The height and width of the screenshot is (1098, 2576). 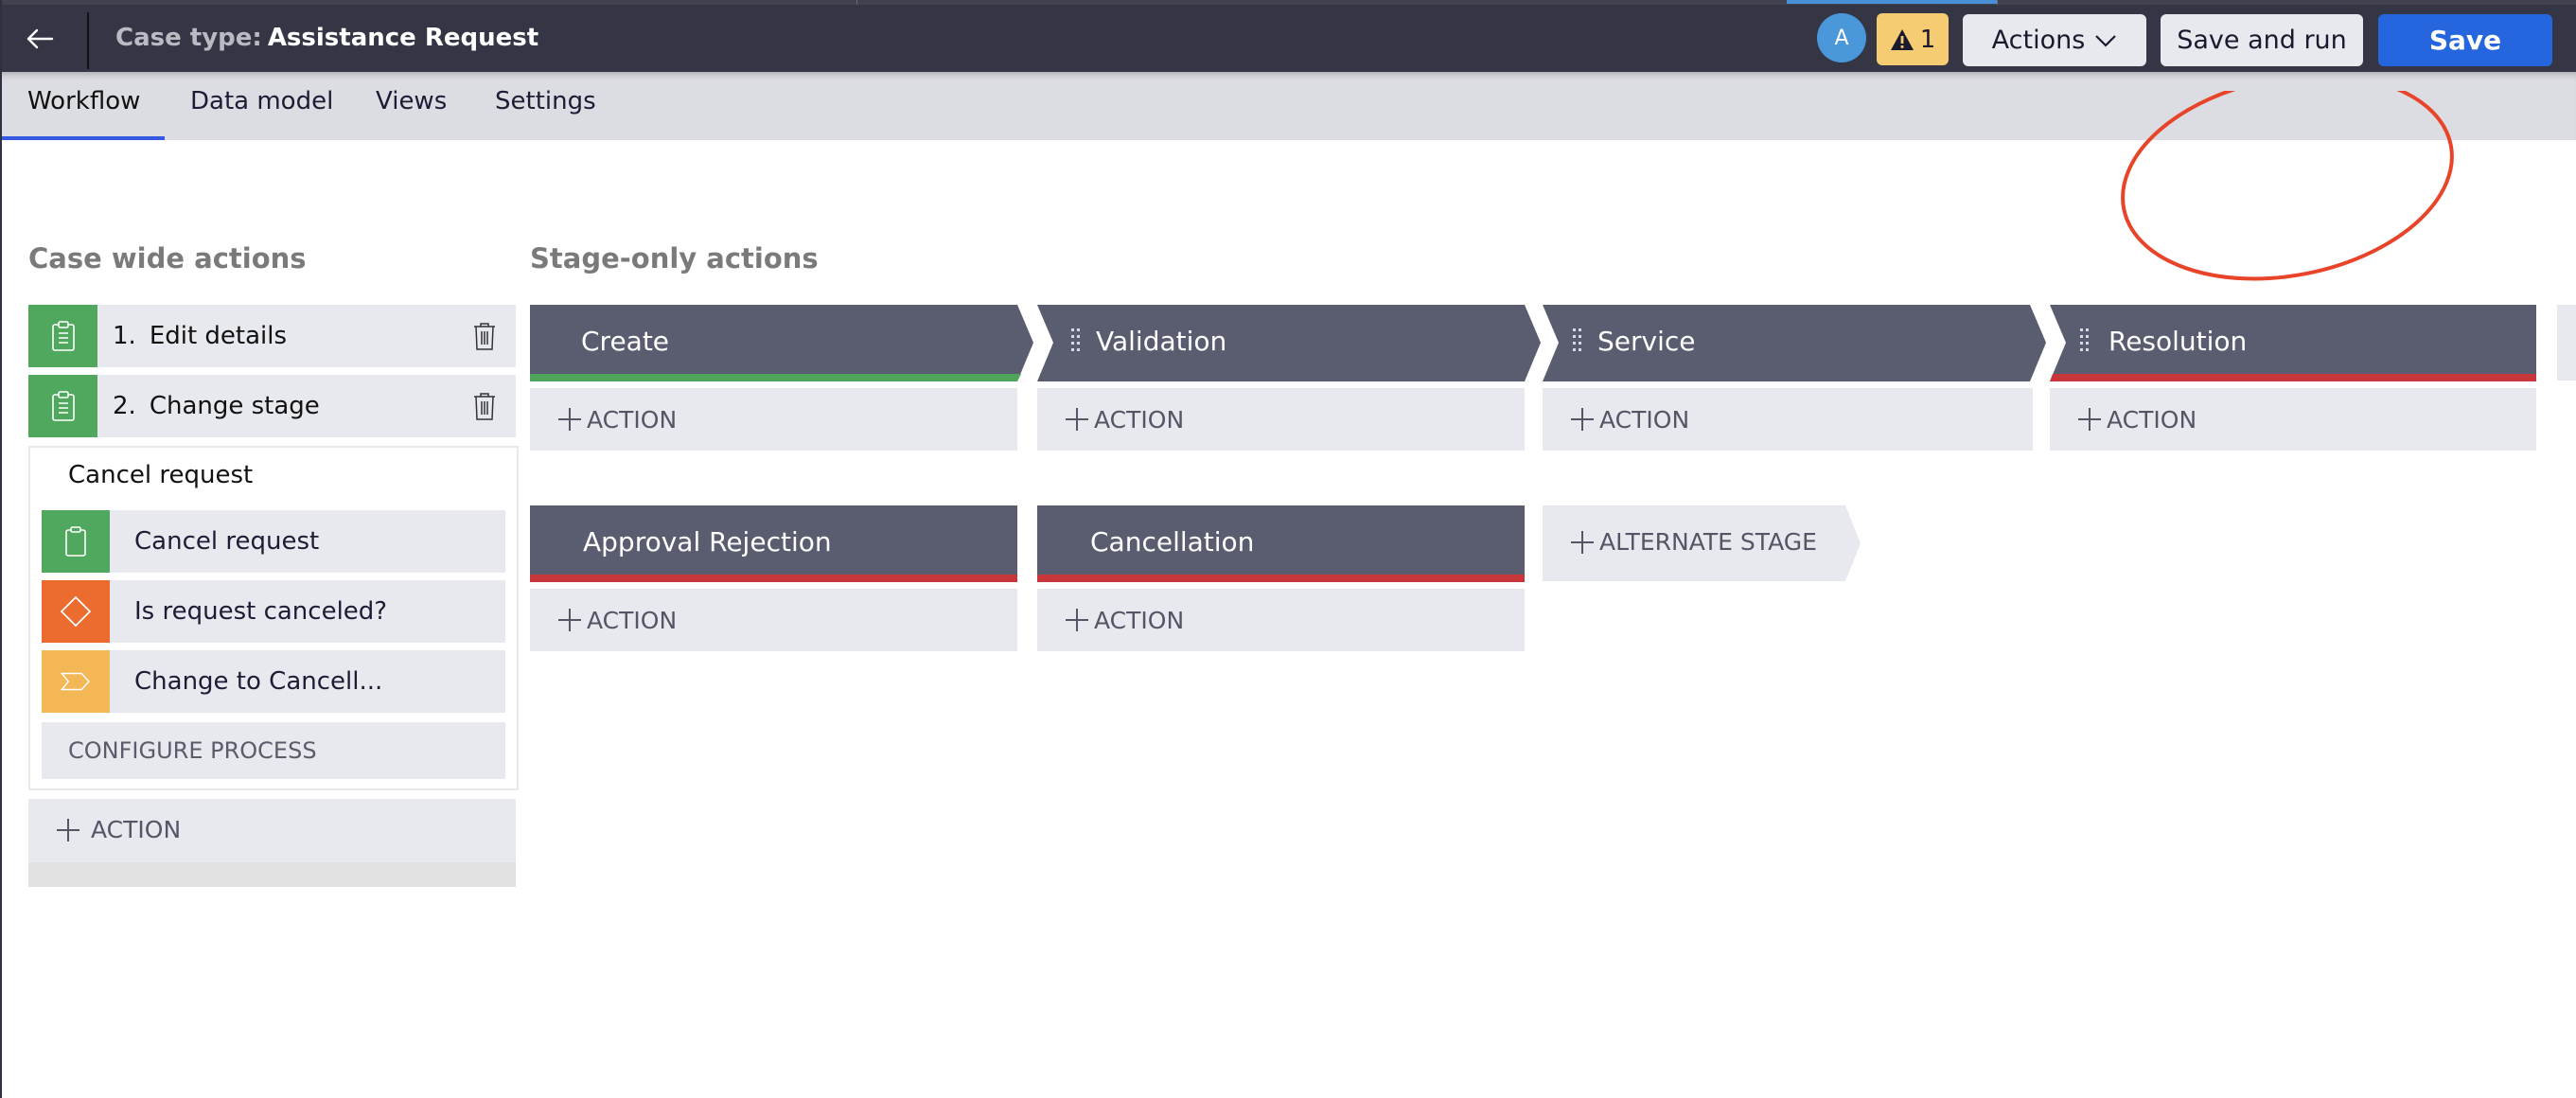 What do you see at coordinates (411, 101) in the screenshot?
I see `tab-views: Views` at bounding box center [411, 101].